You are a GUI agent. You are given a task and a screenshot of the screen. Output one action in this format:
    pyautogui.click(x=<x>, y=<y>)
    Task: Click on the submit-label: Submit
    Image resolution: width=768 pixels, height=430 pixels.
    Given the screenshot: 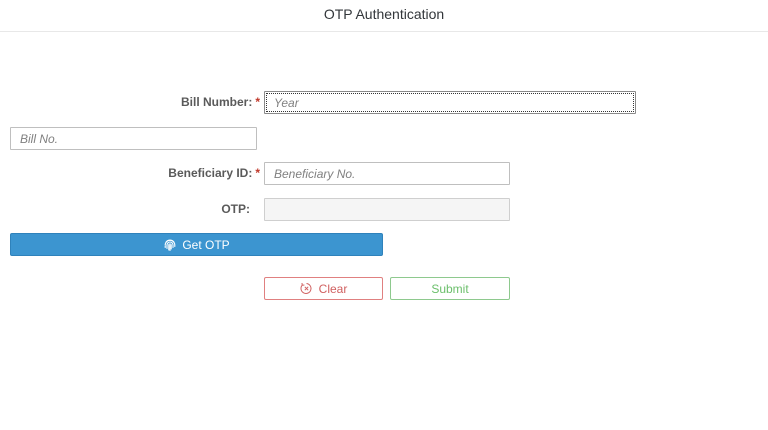 What is the action you would take?
    pyautogui.click(x=450, y=288)
    